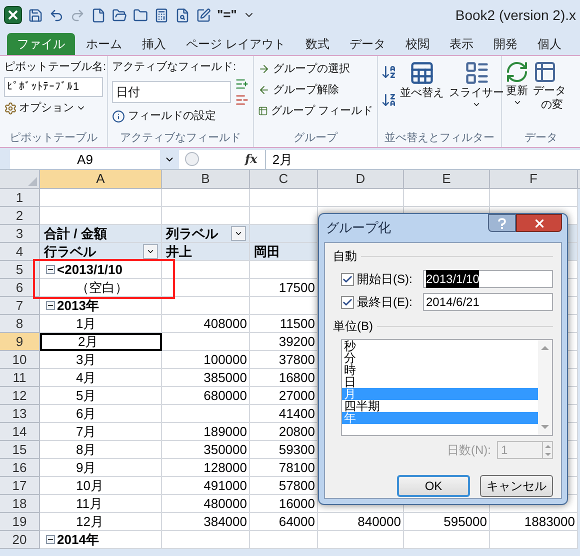 This screenshot has width=580, height=556. What do you see at coordinates (20, 414) in the screenshot?
I see `row-header: 13` at bounding box center [20, 414].